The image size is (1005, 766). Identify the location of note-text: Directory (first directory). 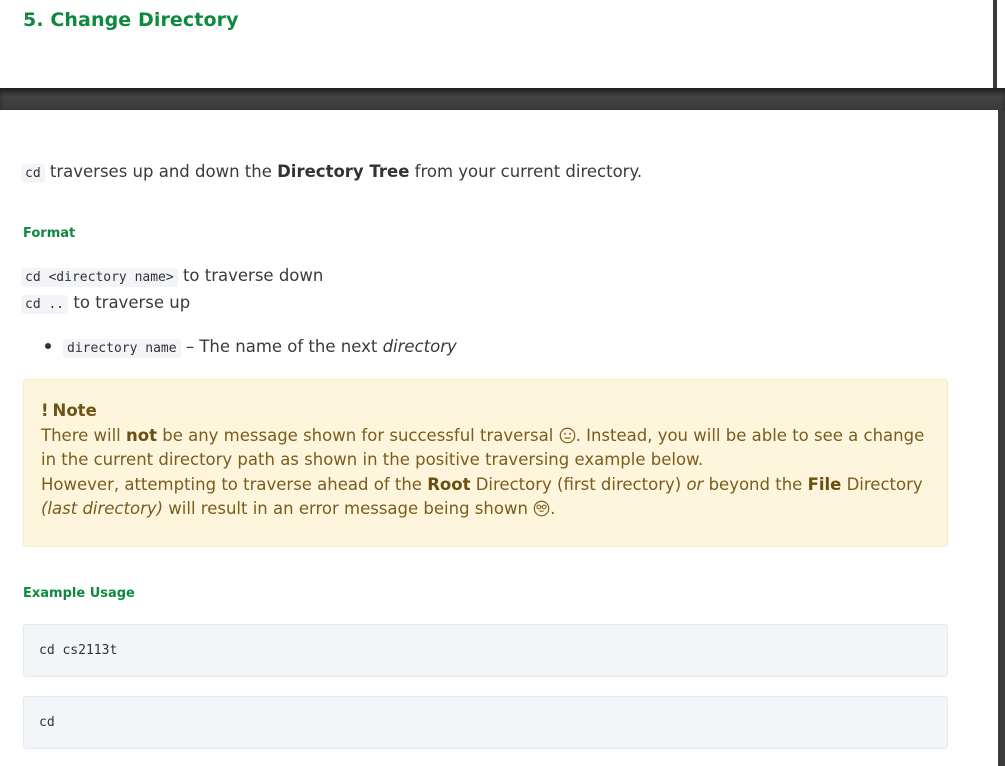
(578, 484).